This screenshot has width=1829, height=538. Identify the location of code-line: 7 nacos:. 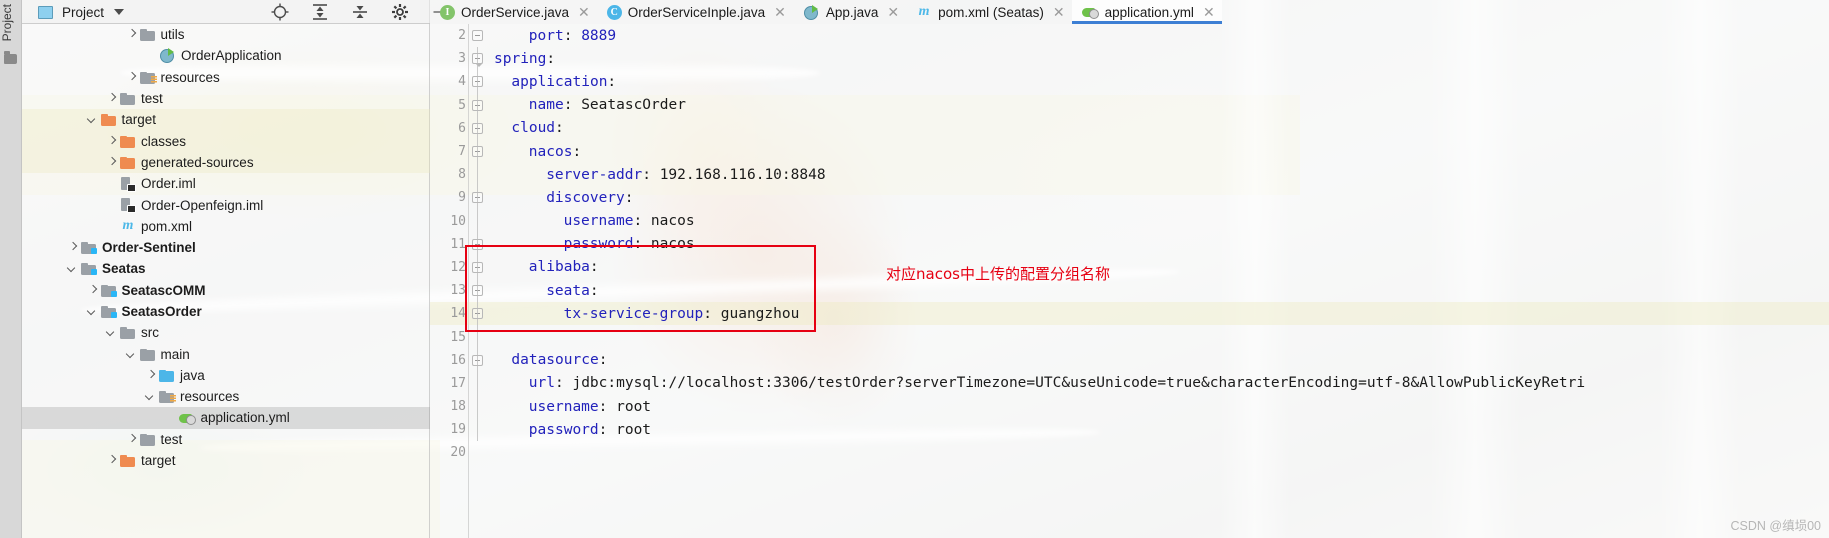
(1129, 151).